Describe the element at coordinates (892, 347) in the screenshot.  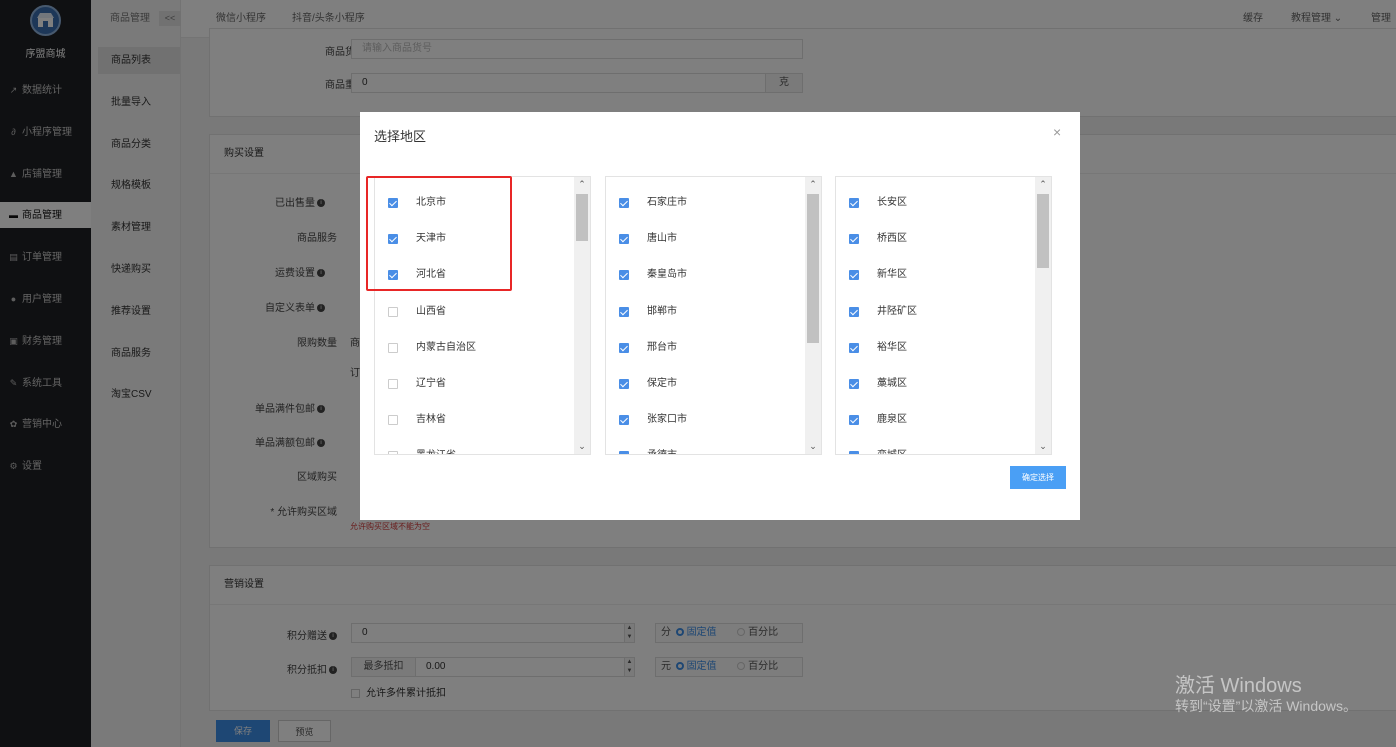
I see `region-option-label: 裕华区` at that location.